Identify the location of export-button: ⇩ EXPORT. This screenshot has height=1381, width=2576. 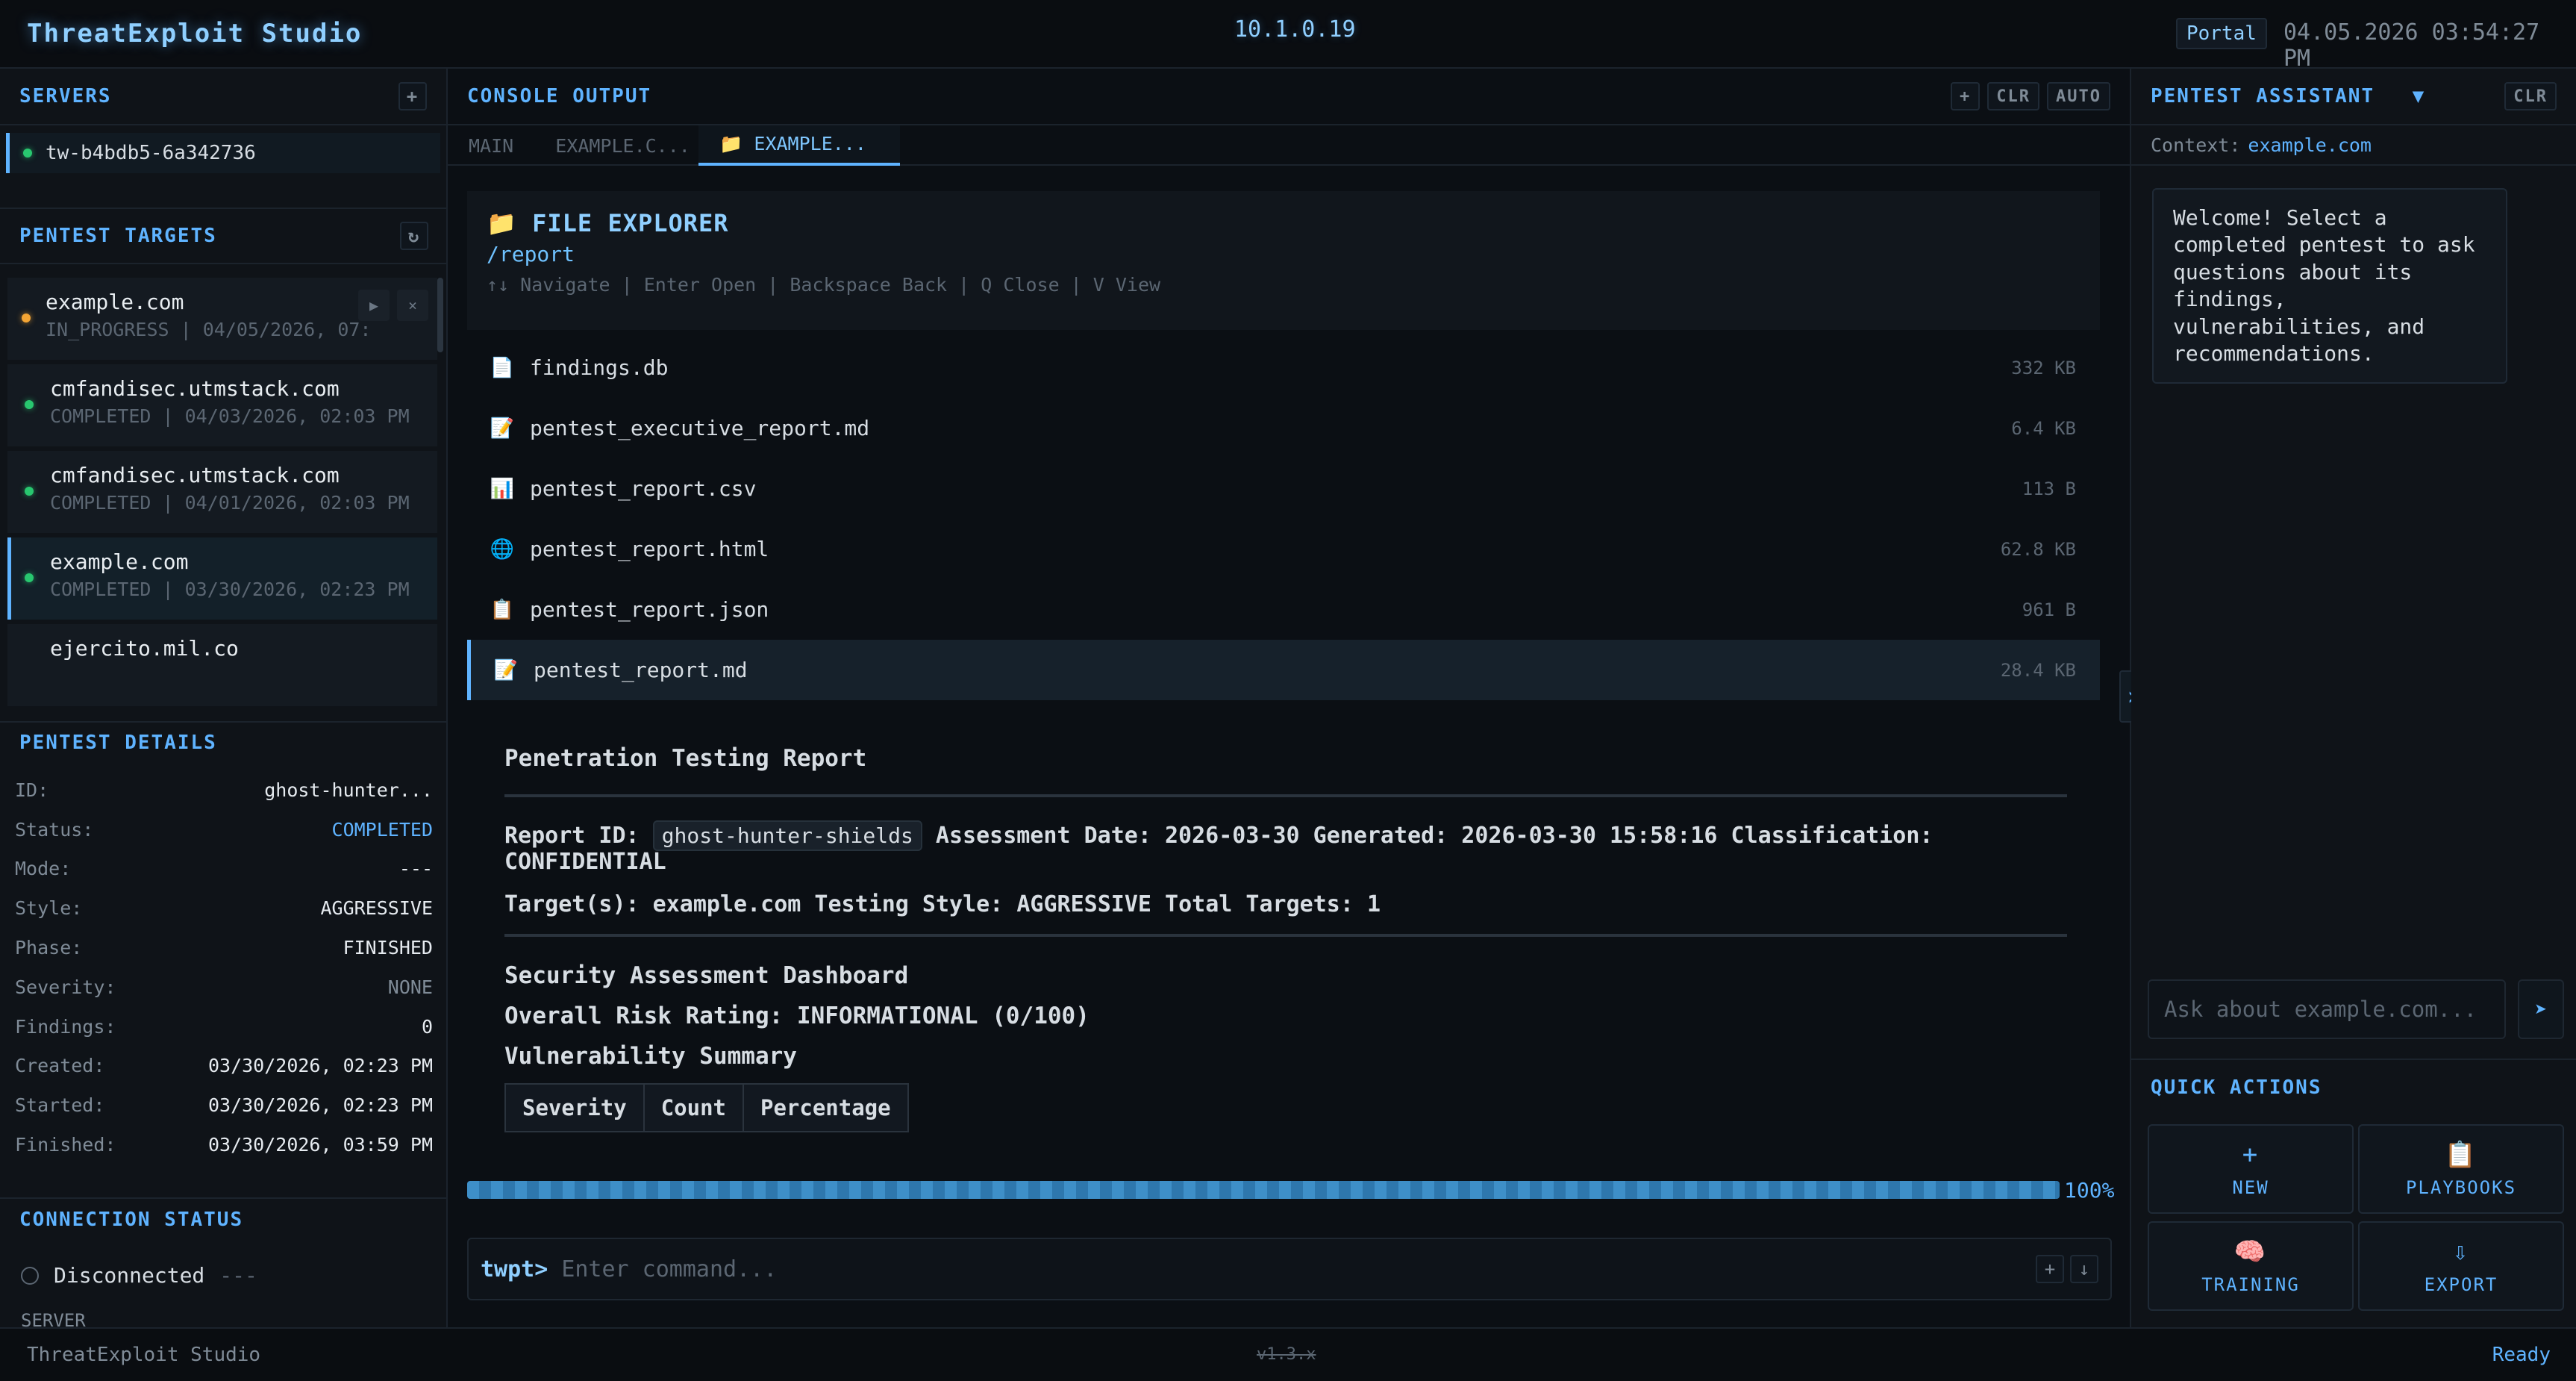
(2461, 1266).